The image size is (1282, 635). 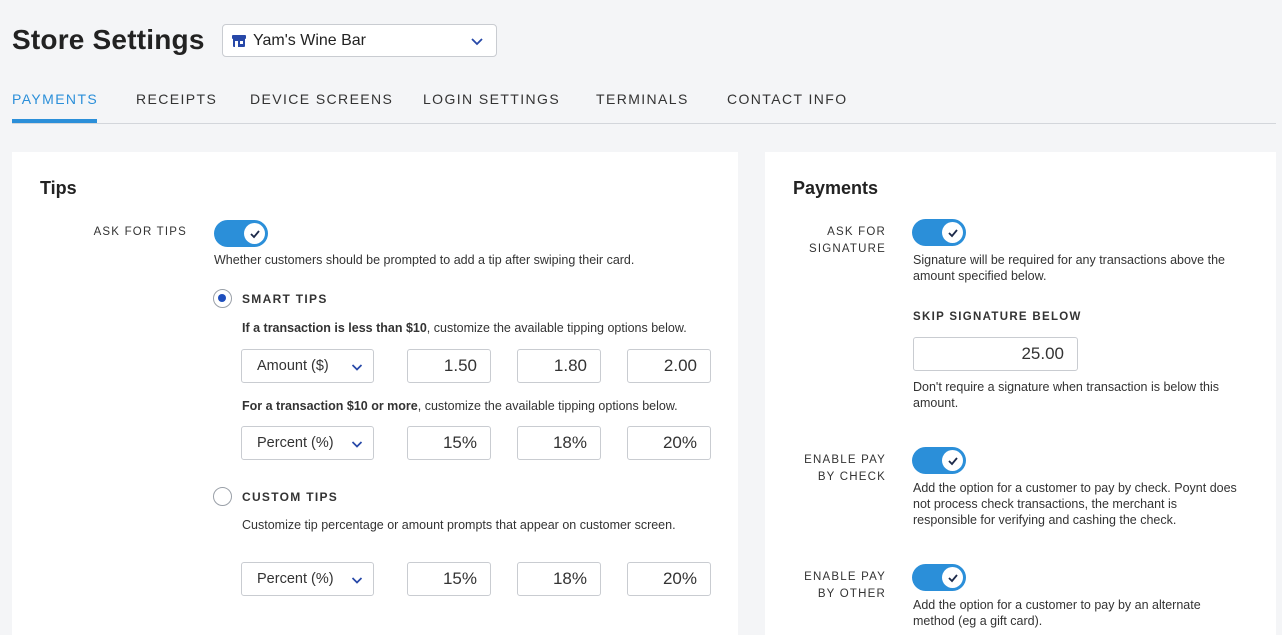 What do you see at coordinates (995, 354) in the screenshot?
I see `skip-signature-amount-input: 25.00` at bounding box center [995, 354].